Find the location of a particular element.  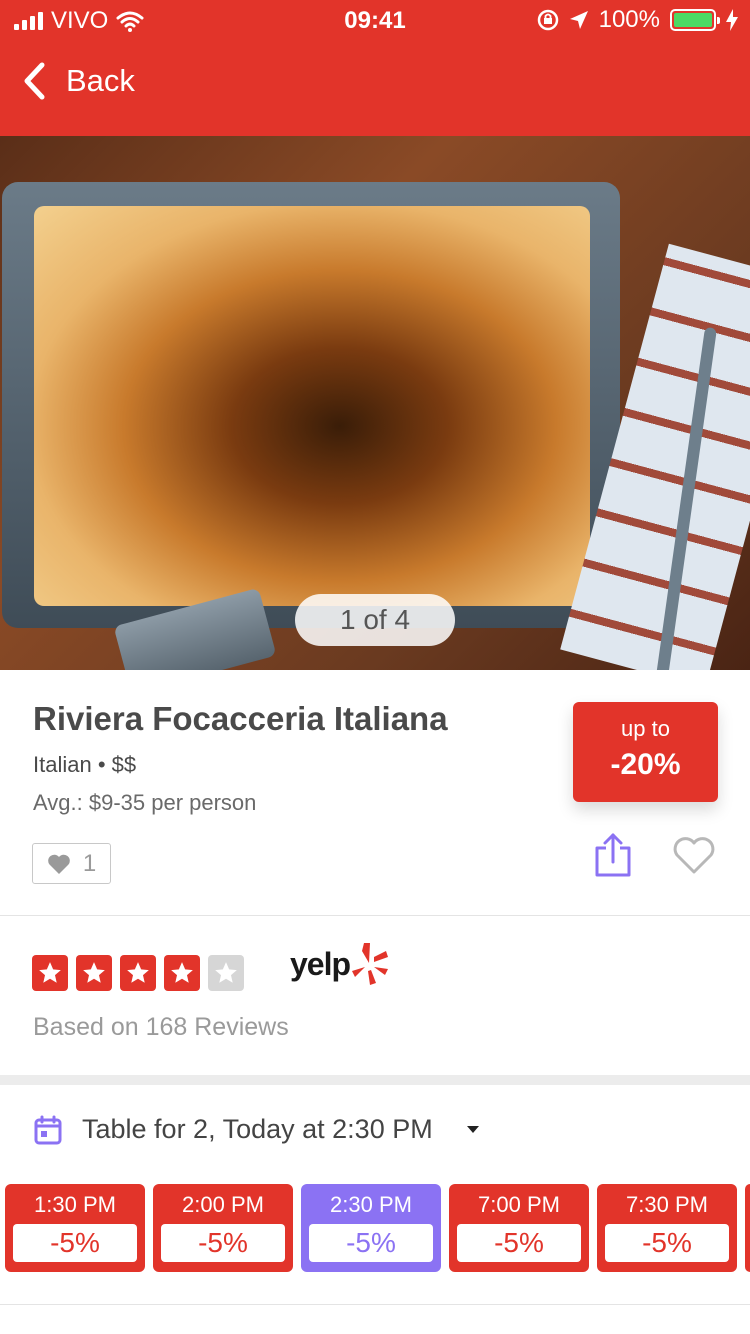

slot-time: 7:00 PM is located at coordinates (519, 1204).